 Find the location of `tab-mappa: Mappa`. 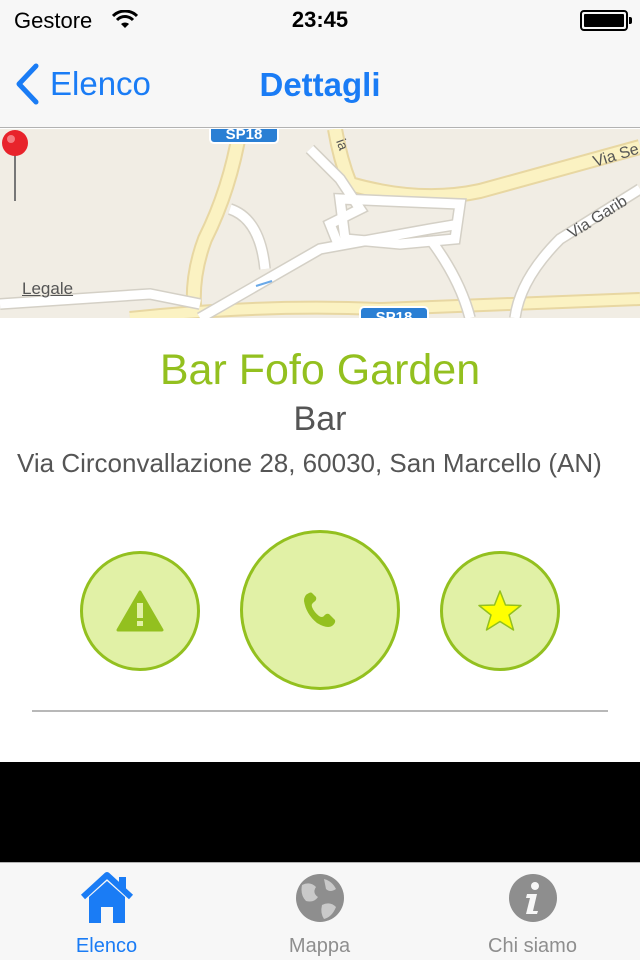

tab-mappa: Mappa is located at coordinates (319, 911).